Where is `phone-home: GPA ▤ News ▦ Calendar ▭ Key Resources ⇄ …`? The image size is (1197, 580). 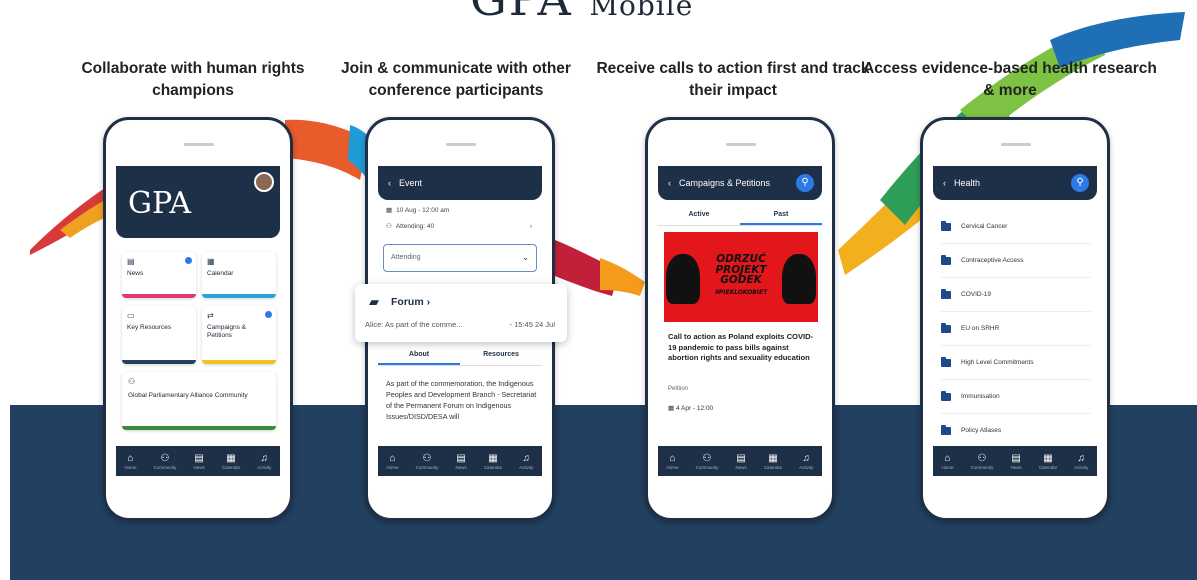
phone-home: GPA ▤ News ▦ Calendar ▭ Key Resources ⇄ … is located at coordinates (198, 319).